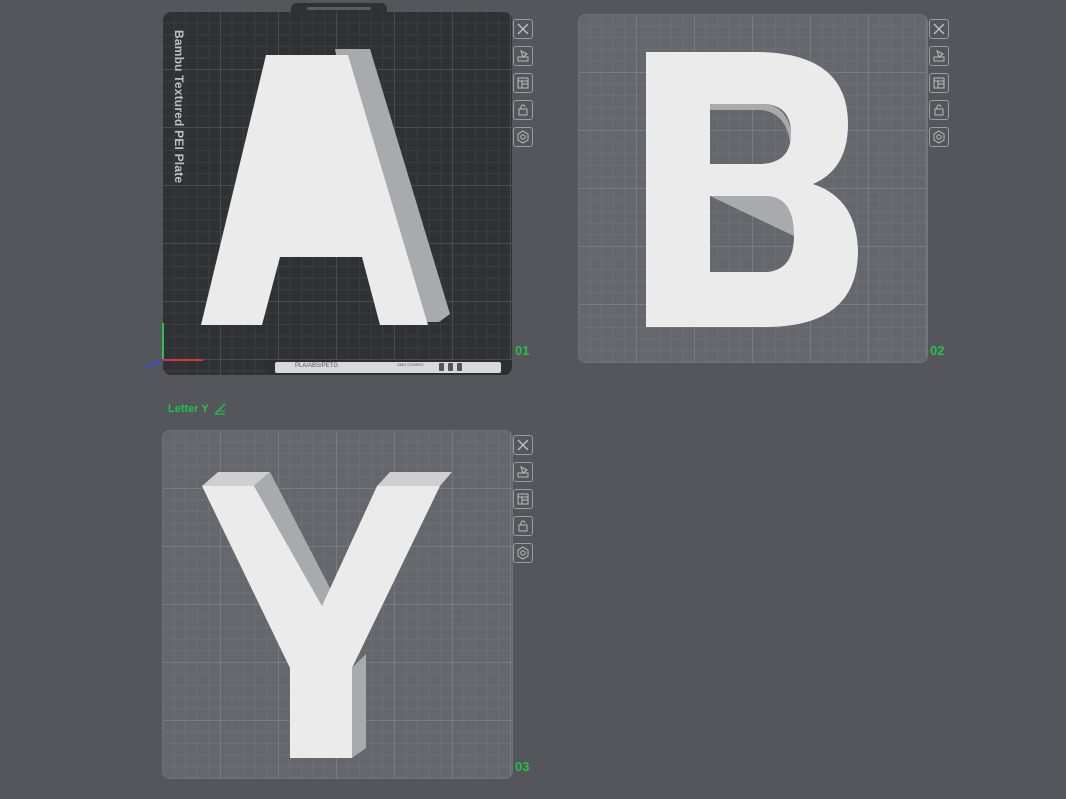 This screenshot has width=1066, height=799. I want to click on plate-1-lock-button, so click(523, 110).